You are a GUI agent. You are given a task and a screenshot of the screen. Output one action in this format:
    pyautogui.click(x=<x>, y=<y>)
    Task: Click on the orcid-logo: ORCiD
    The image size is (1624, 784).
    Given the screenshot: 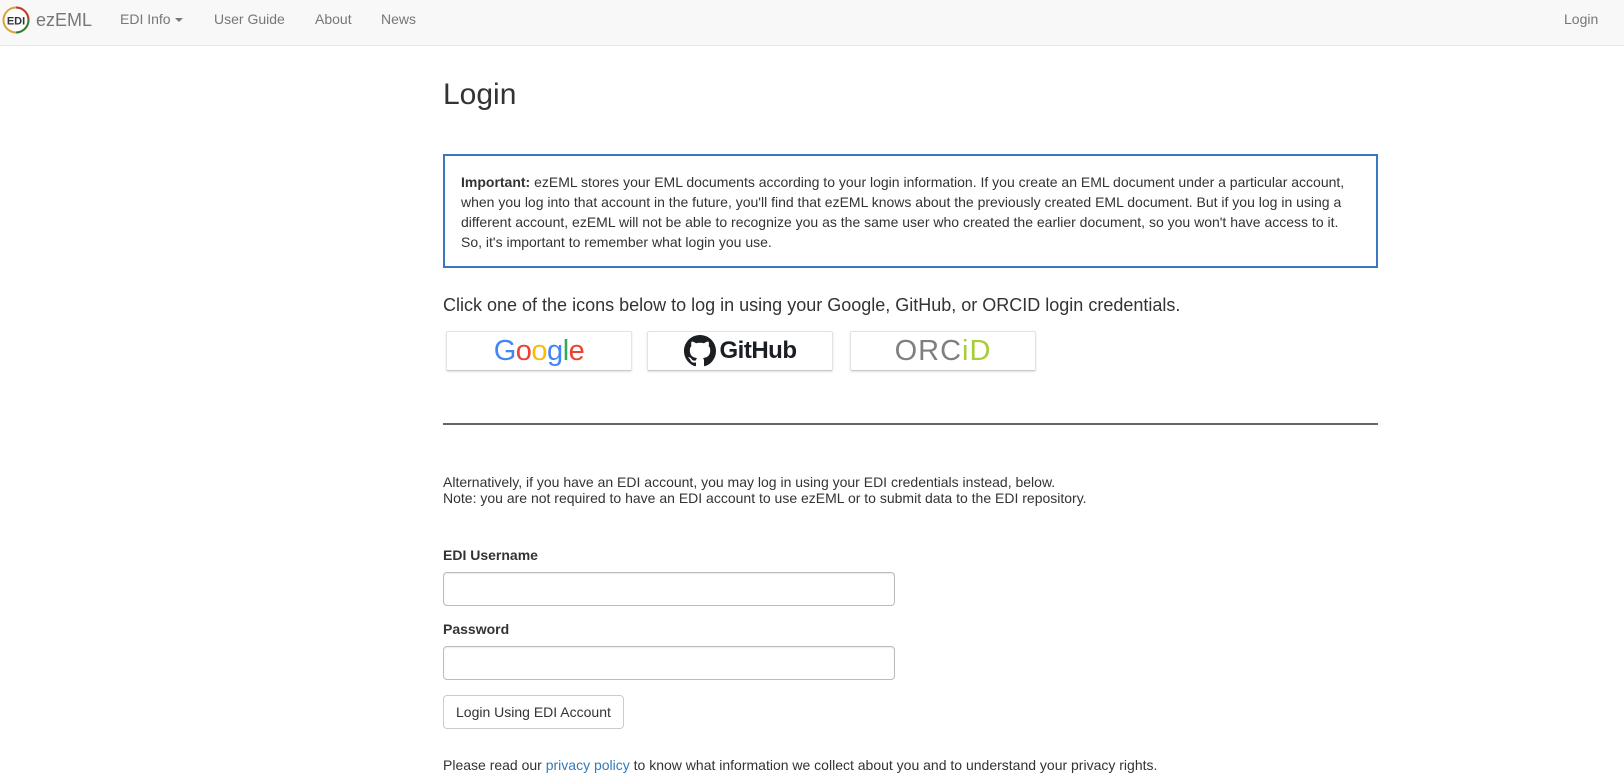 What is the action you would take?
    pyautogui.click(x=943, y=350)
    